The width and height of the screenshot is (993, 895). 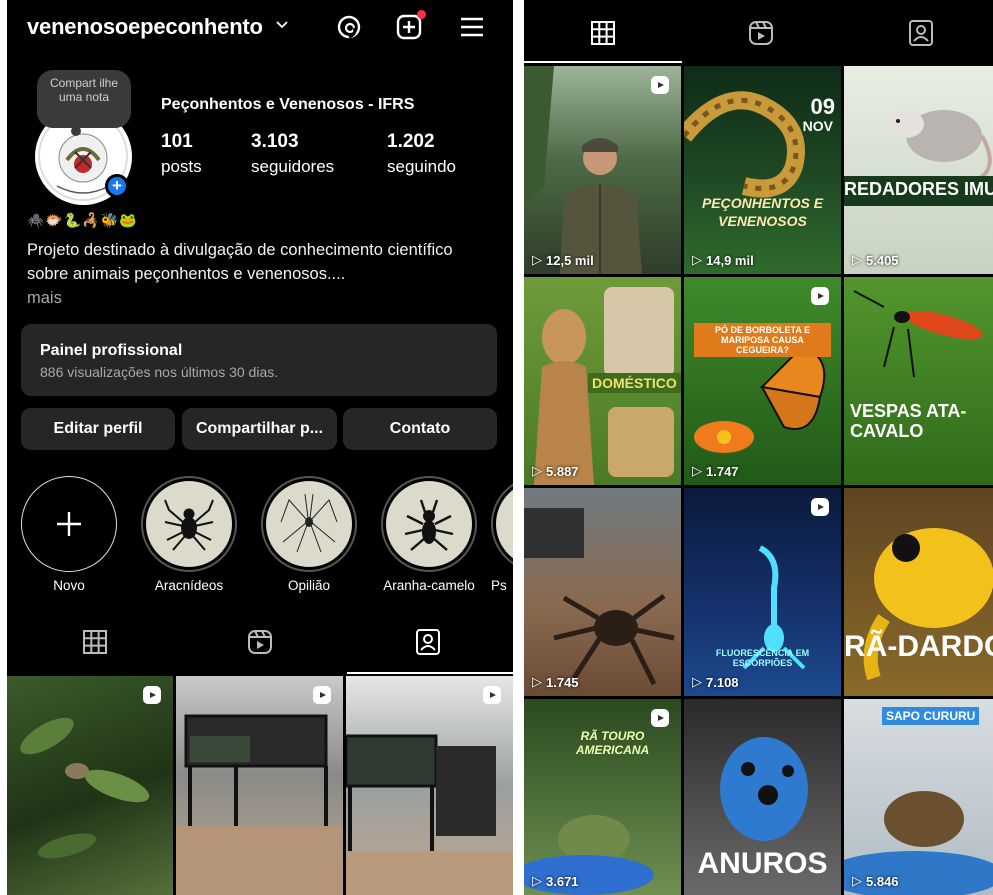 What do you see at coordinates (44, 298) in the screenshot?
I see `bio-more-link: mais` at bounding box center [44, 298].